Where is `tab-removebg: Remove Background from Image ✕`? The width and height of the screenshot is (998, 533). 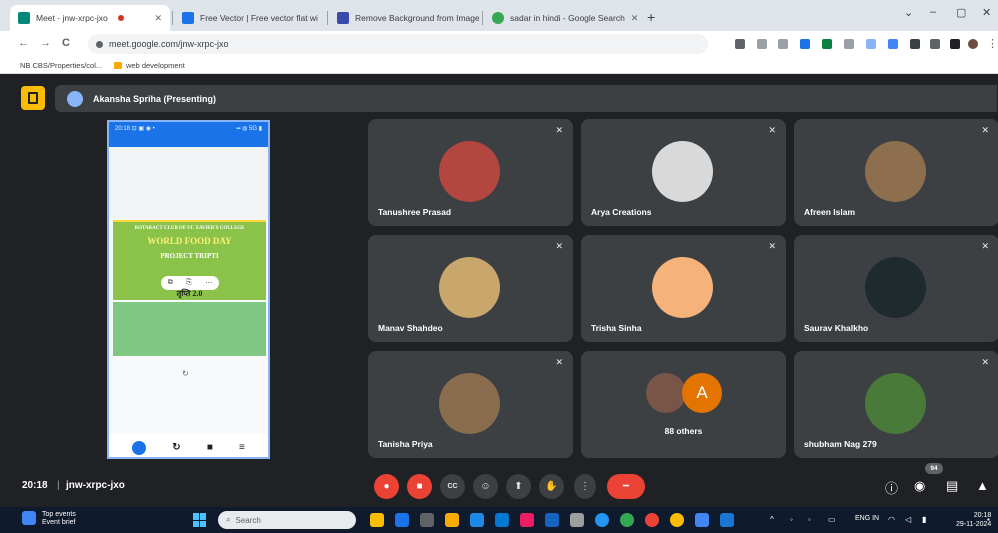 tab-removebg: Remove Background from Image ✕ is located at coordinates (404, 18).